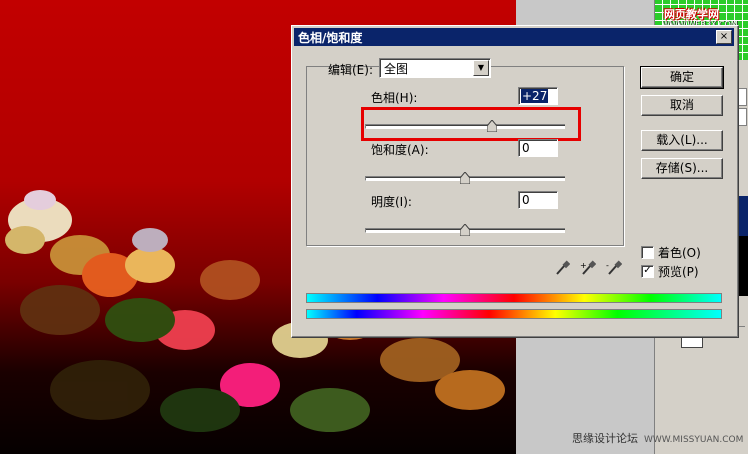 The image size is (748, 454). What do you see at coordinates (394, 98) in the screenshot?
I see `hue-label: 色相(H):` at bounding box center [394, 98].